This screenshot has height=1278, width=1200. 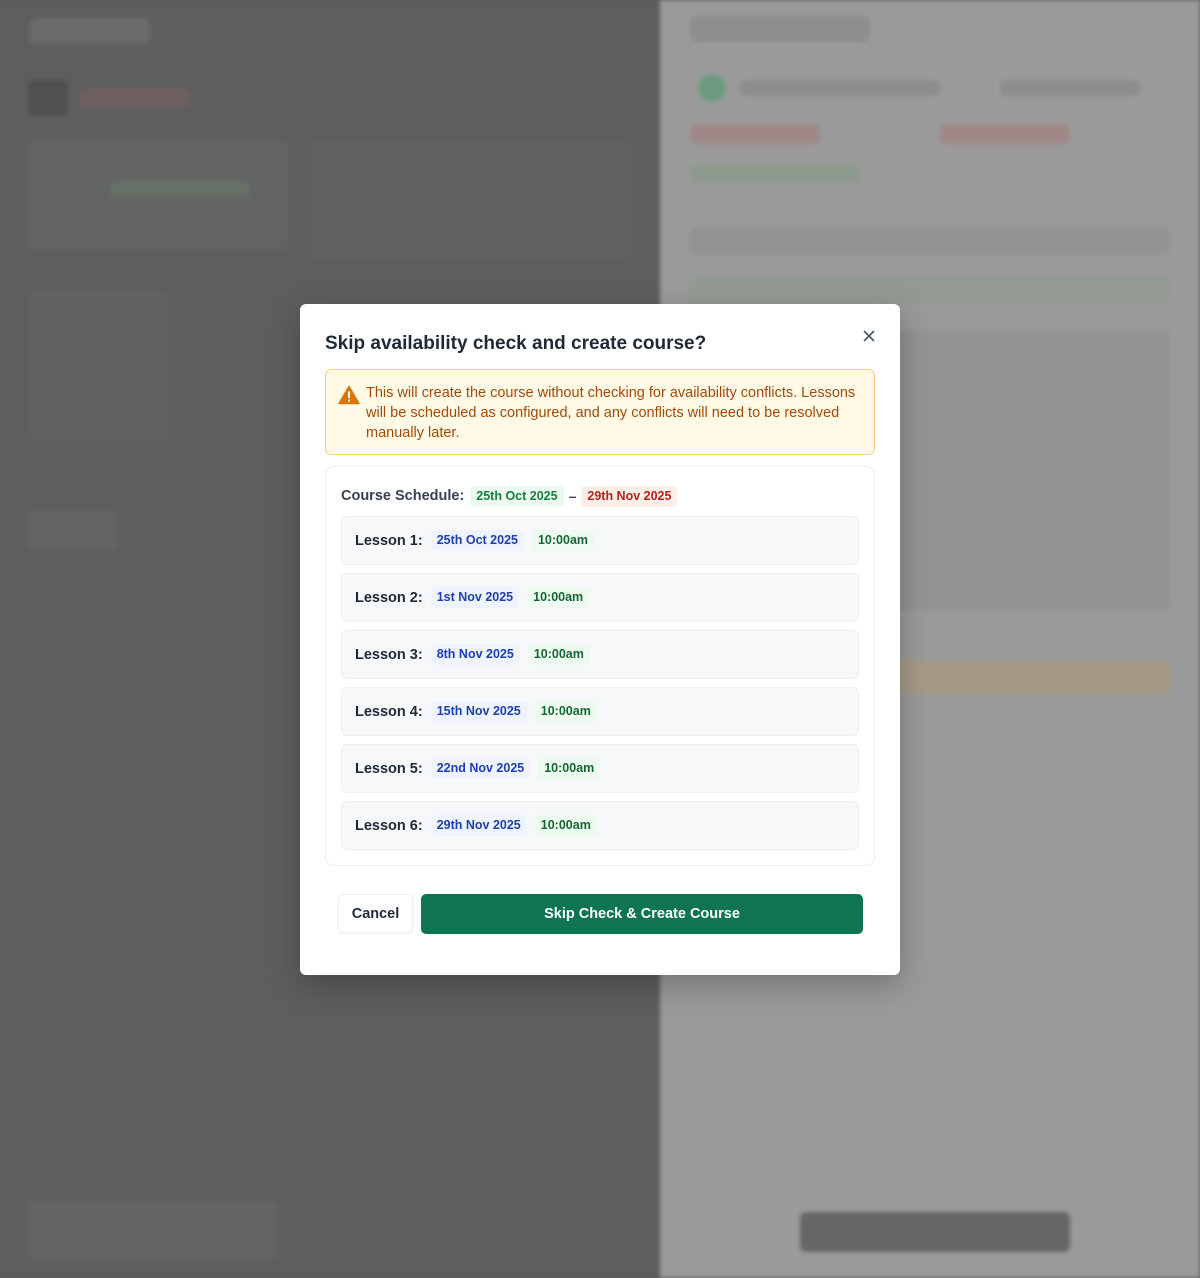 I want to click on lesson-label: Lesson 5:, so click(x=389, y=768).